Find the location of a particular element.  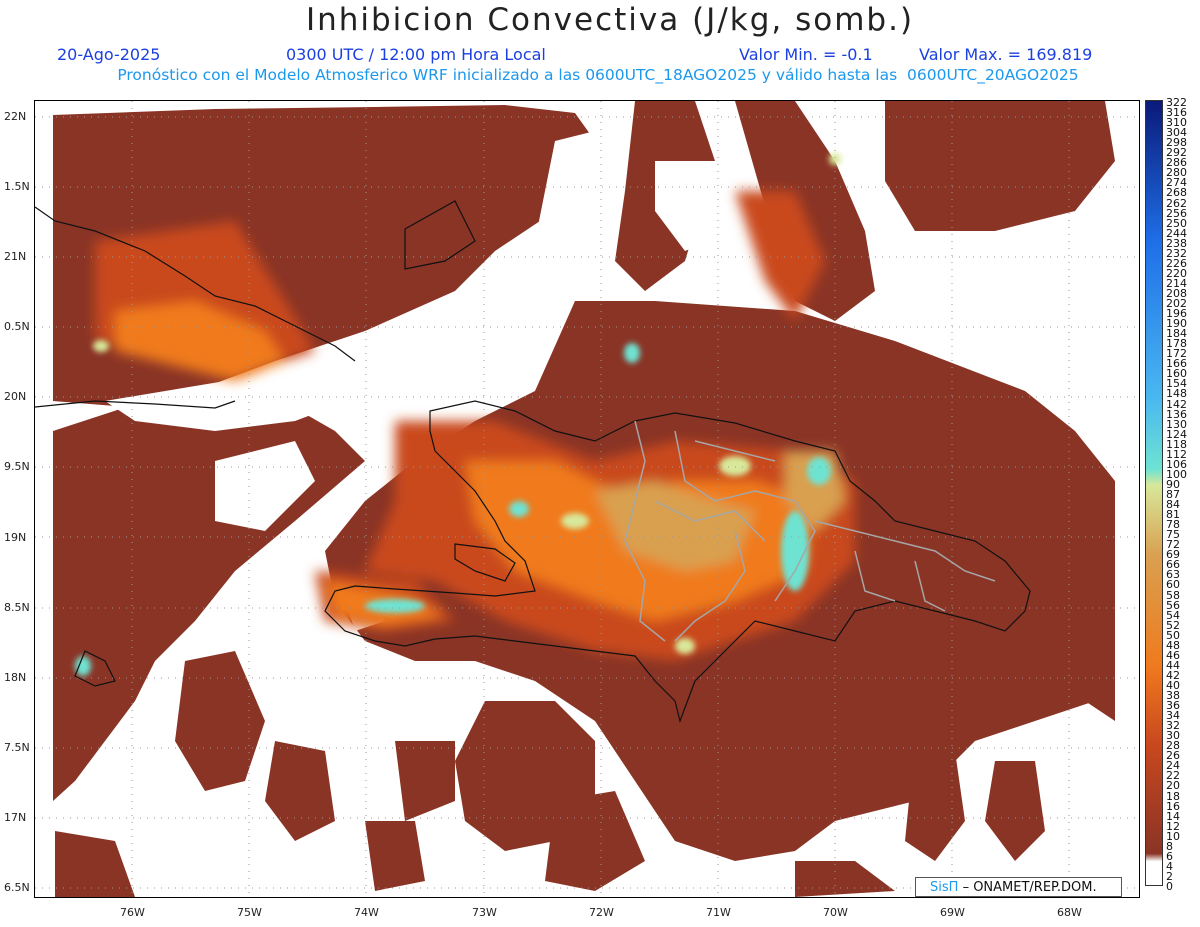

lat-label-21-5n: 1.5N is located at coordinates (17, 186).